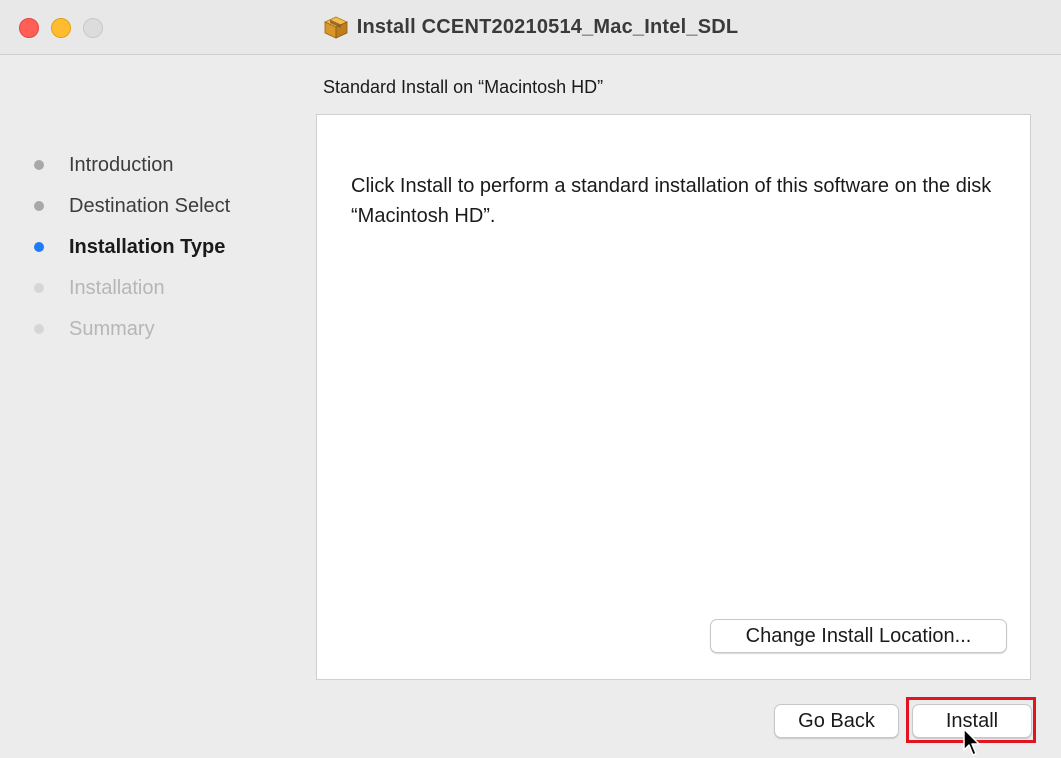 This screenshot has width=1061, height=758. Describe the element at coordinates (147, 246) in the screenshot. I see `step-label: Installation Type` at that location.